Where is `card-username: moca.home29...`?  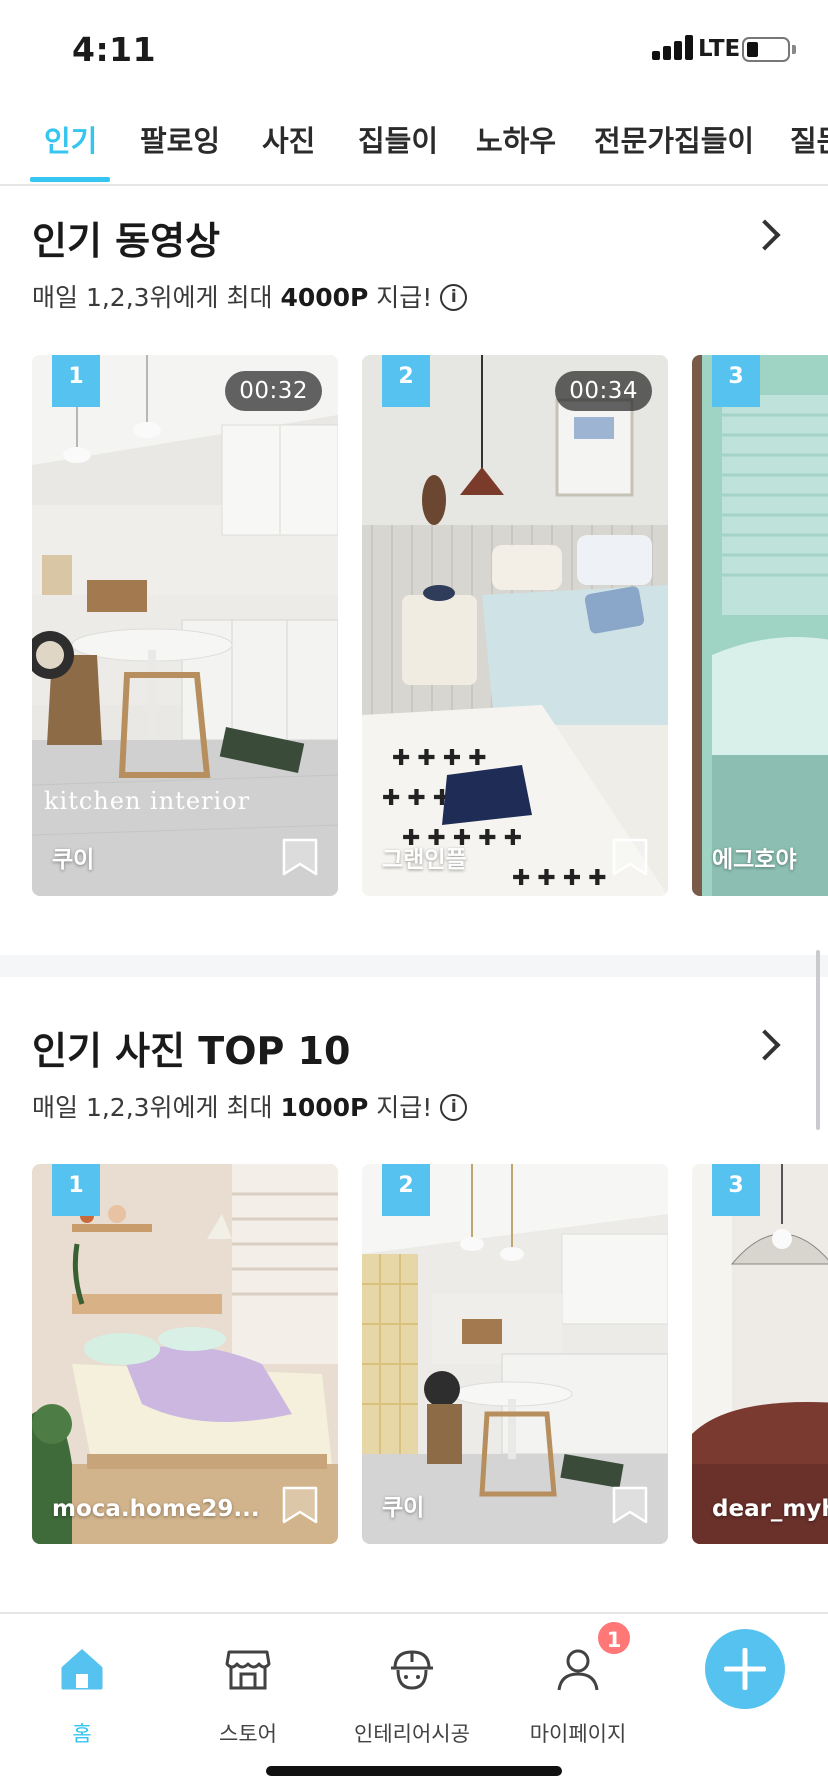
card-username: moca.home29... is located at coordinates (156, 1509).